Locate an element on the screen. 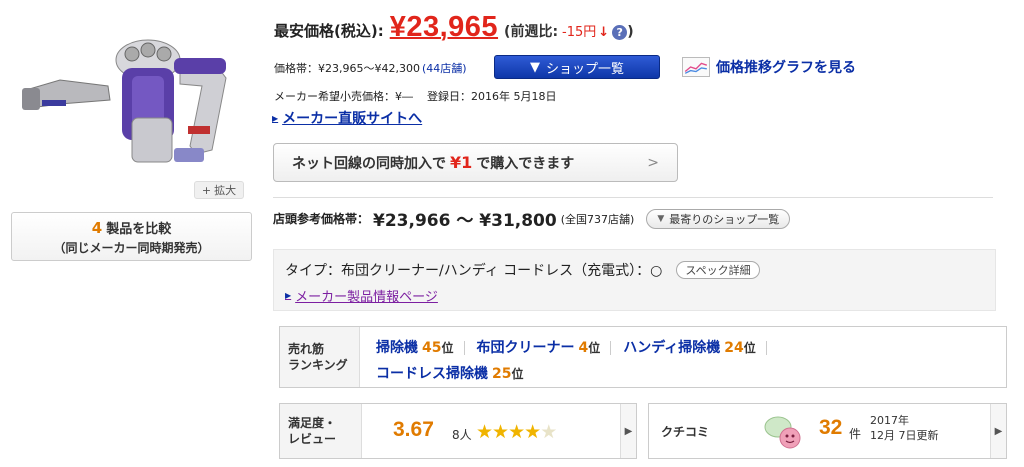 This screenshot has width=1024, height=467. shop-count-link: (44店舗) is located at coordinates (444, 68).